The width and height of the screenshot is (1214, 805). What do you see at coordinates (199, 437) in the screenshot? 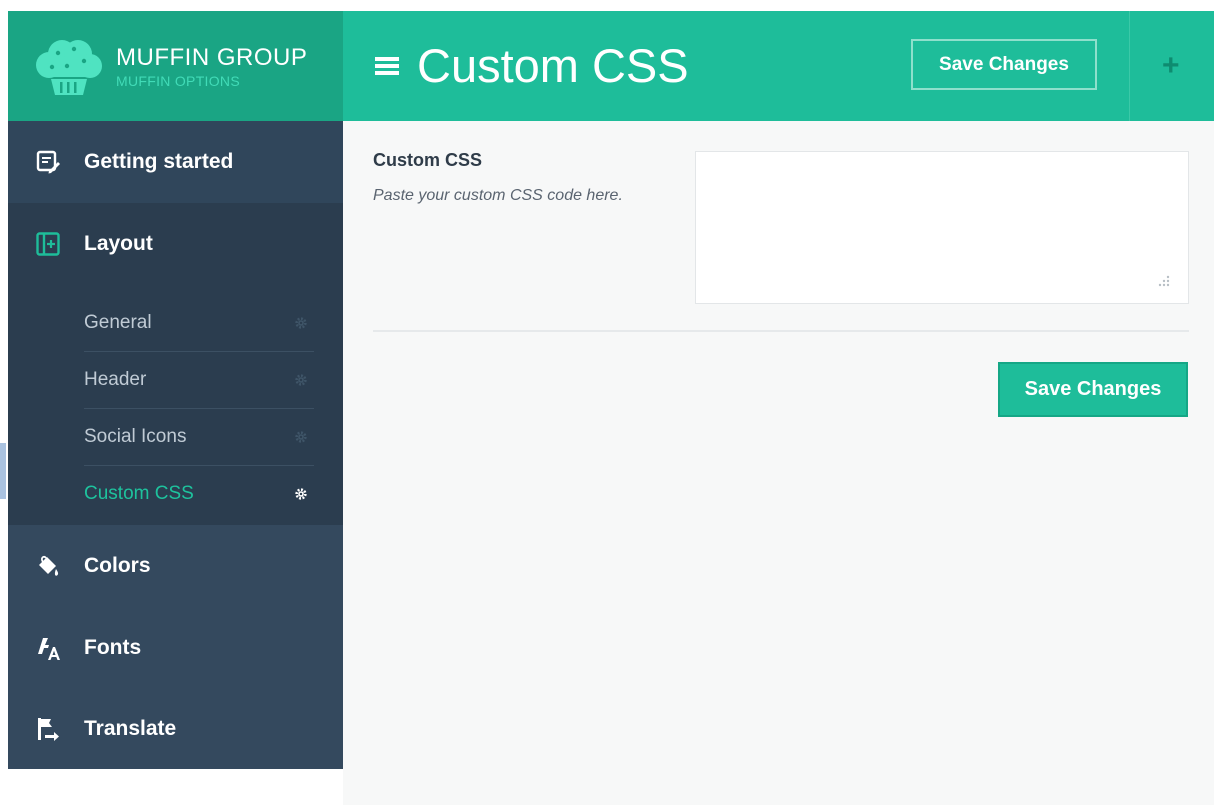
I see `sidebar-subitem-social-icons: Social Icons` at bounding box center [199, 437].